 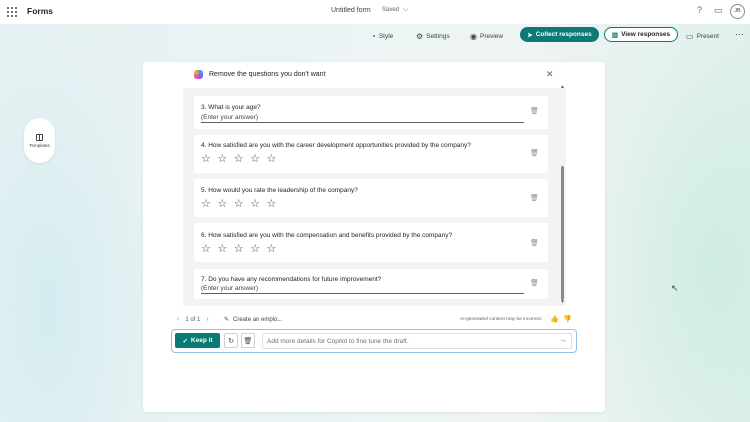 What do you see at coordinates (405, 10) in the screenshot?
I see `chevron-down-icon: ⌵` at bounding box center [405, 10].